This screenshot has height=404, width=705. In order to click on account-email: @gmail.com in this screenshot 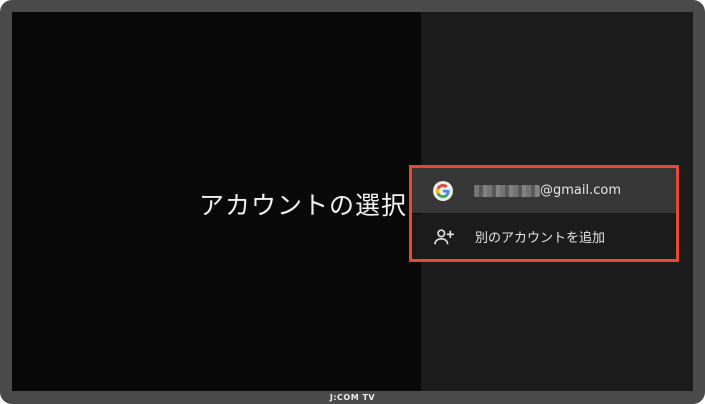, I will do `click(547, 190)`.